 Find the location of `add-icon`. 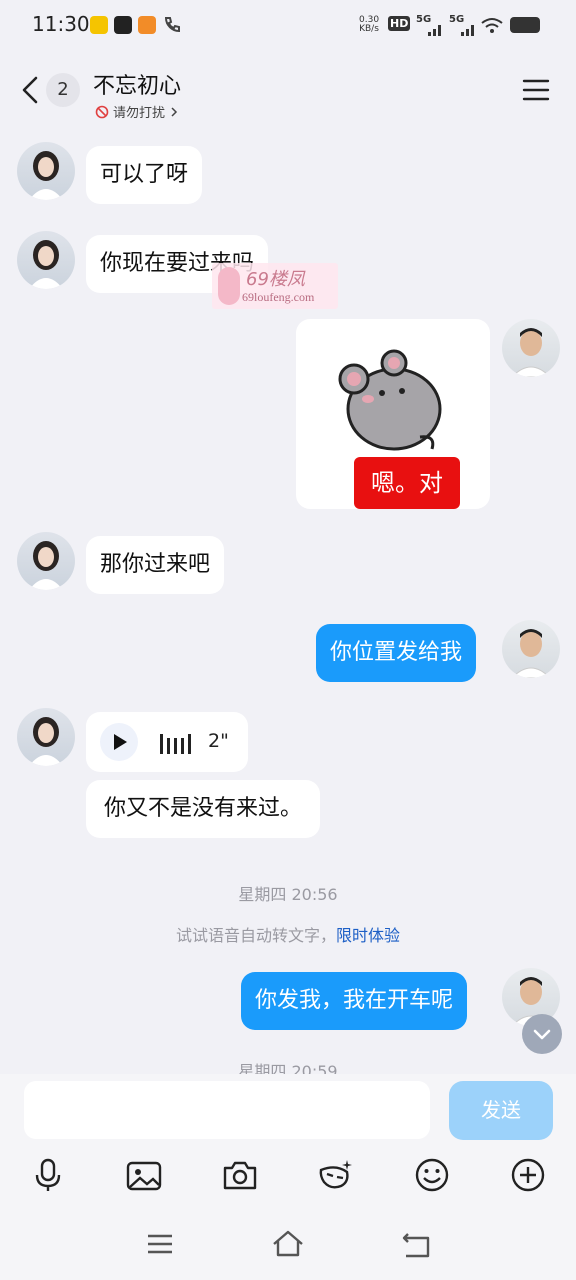

add-icon is located at coordinates (528, 1175).